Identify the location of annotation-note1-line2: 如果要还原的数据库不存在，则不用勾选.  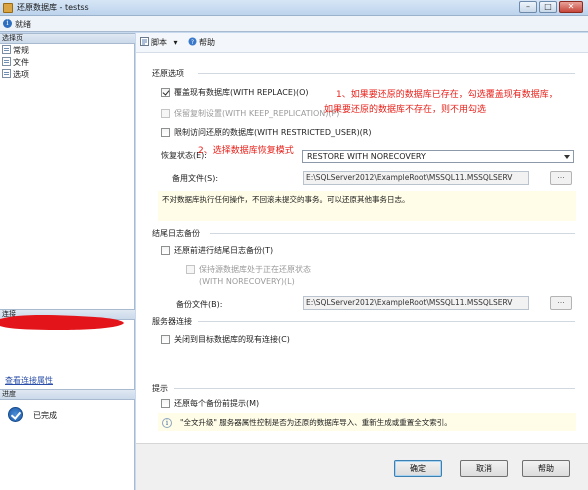
(405, 110).